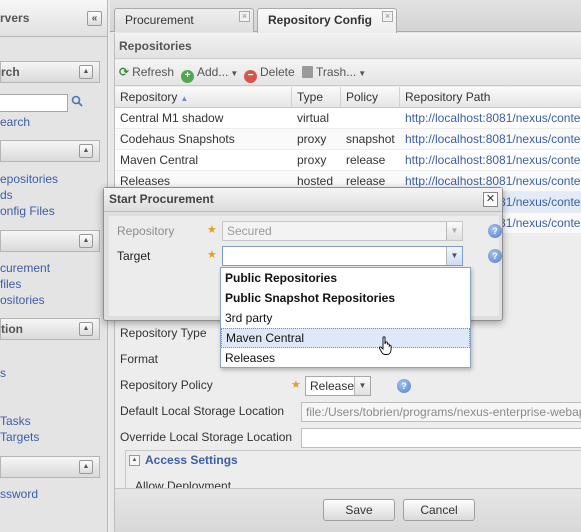  What do you see at coordinates (348, 46) in the screenshot?
I see `repositories-panel-title: Repositories` at bounding box center [348, 46].